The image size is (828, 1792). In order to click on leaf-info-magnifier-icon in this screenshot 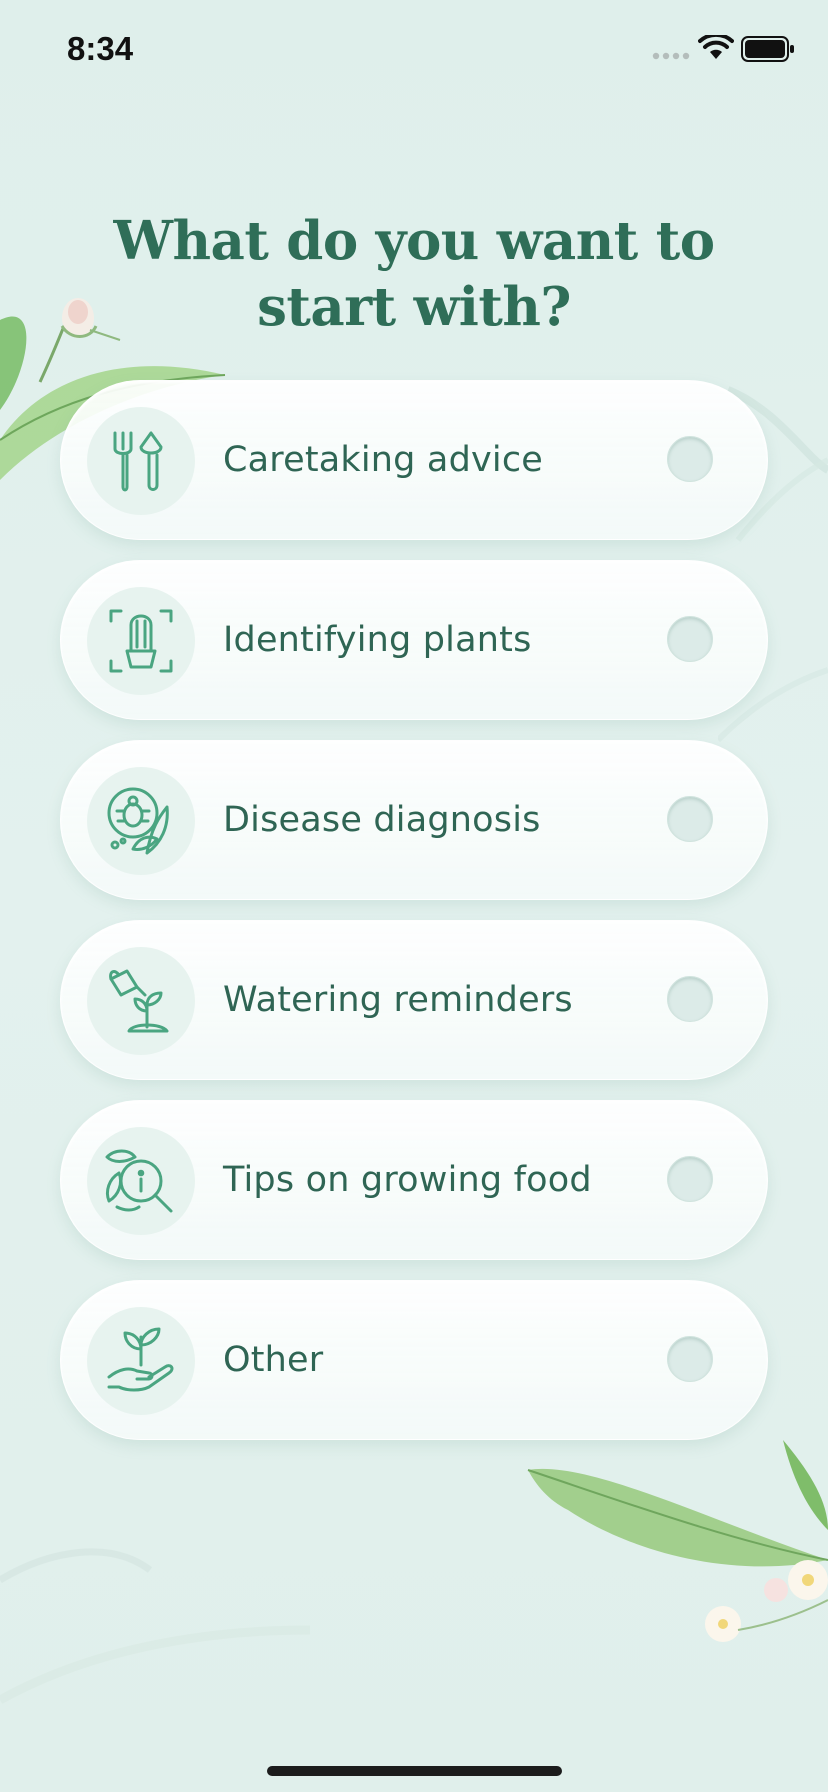, I will do `click(139, 1181)`.